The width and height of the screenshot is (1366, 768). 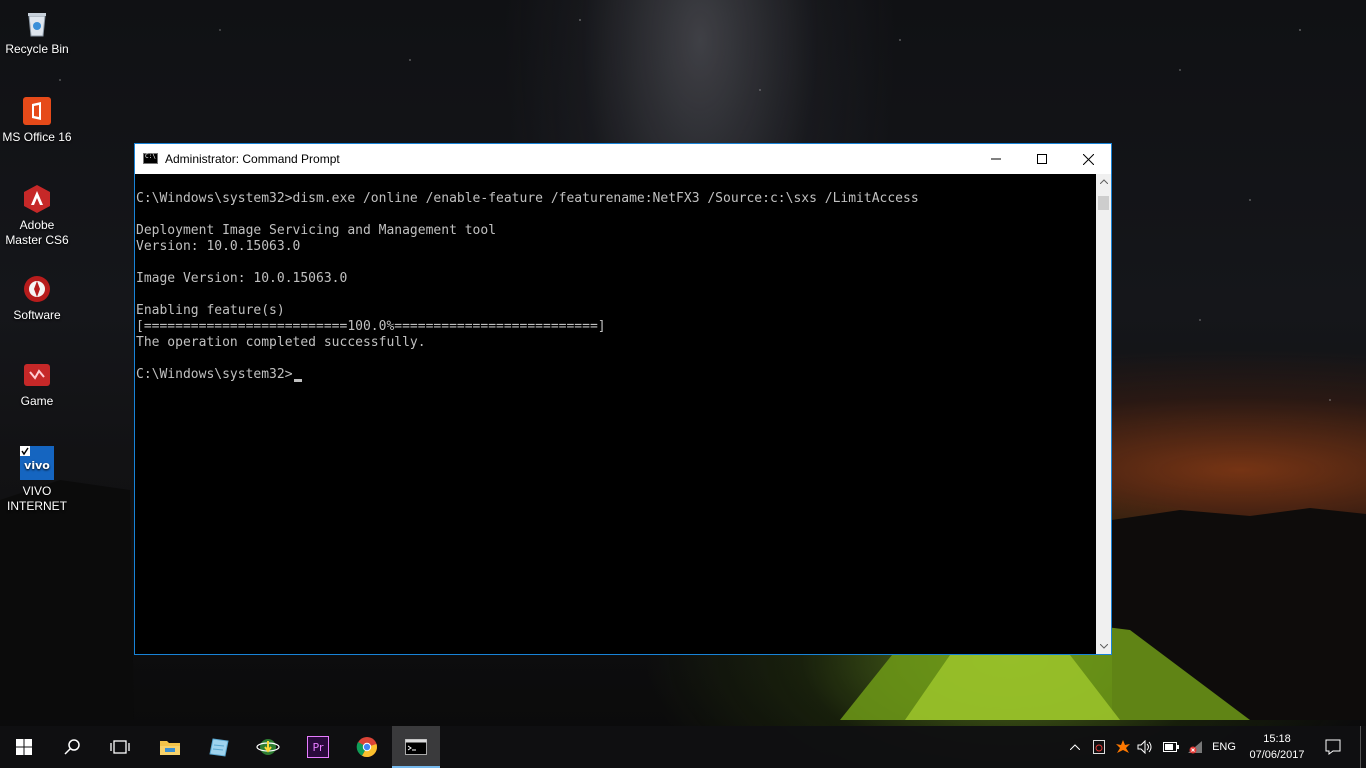 I want to click on taskbar-notepad-app, so click(x=219, y=747).